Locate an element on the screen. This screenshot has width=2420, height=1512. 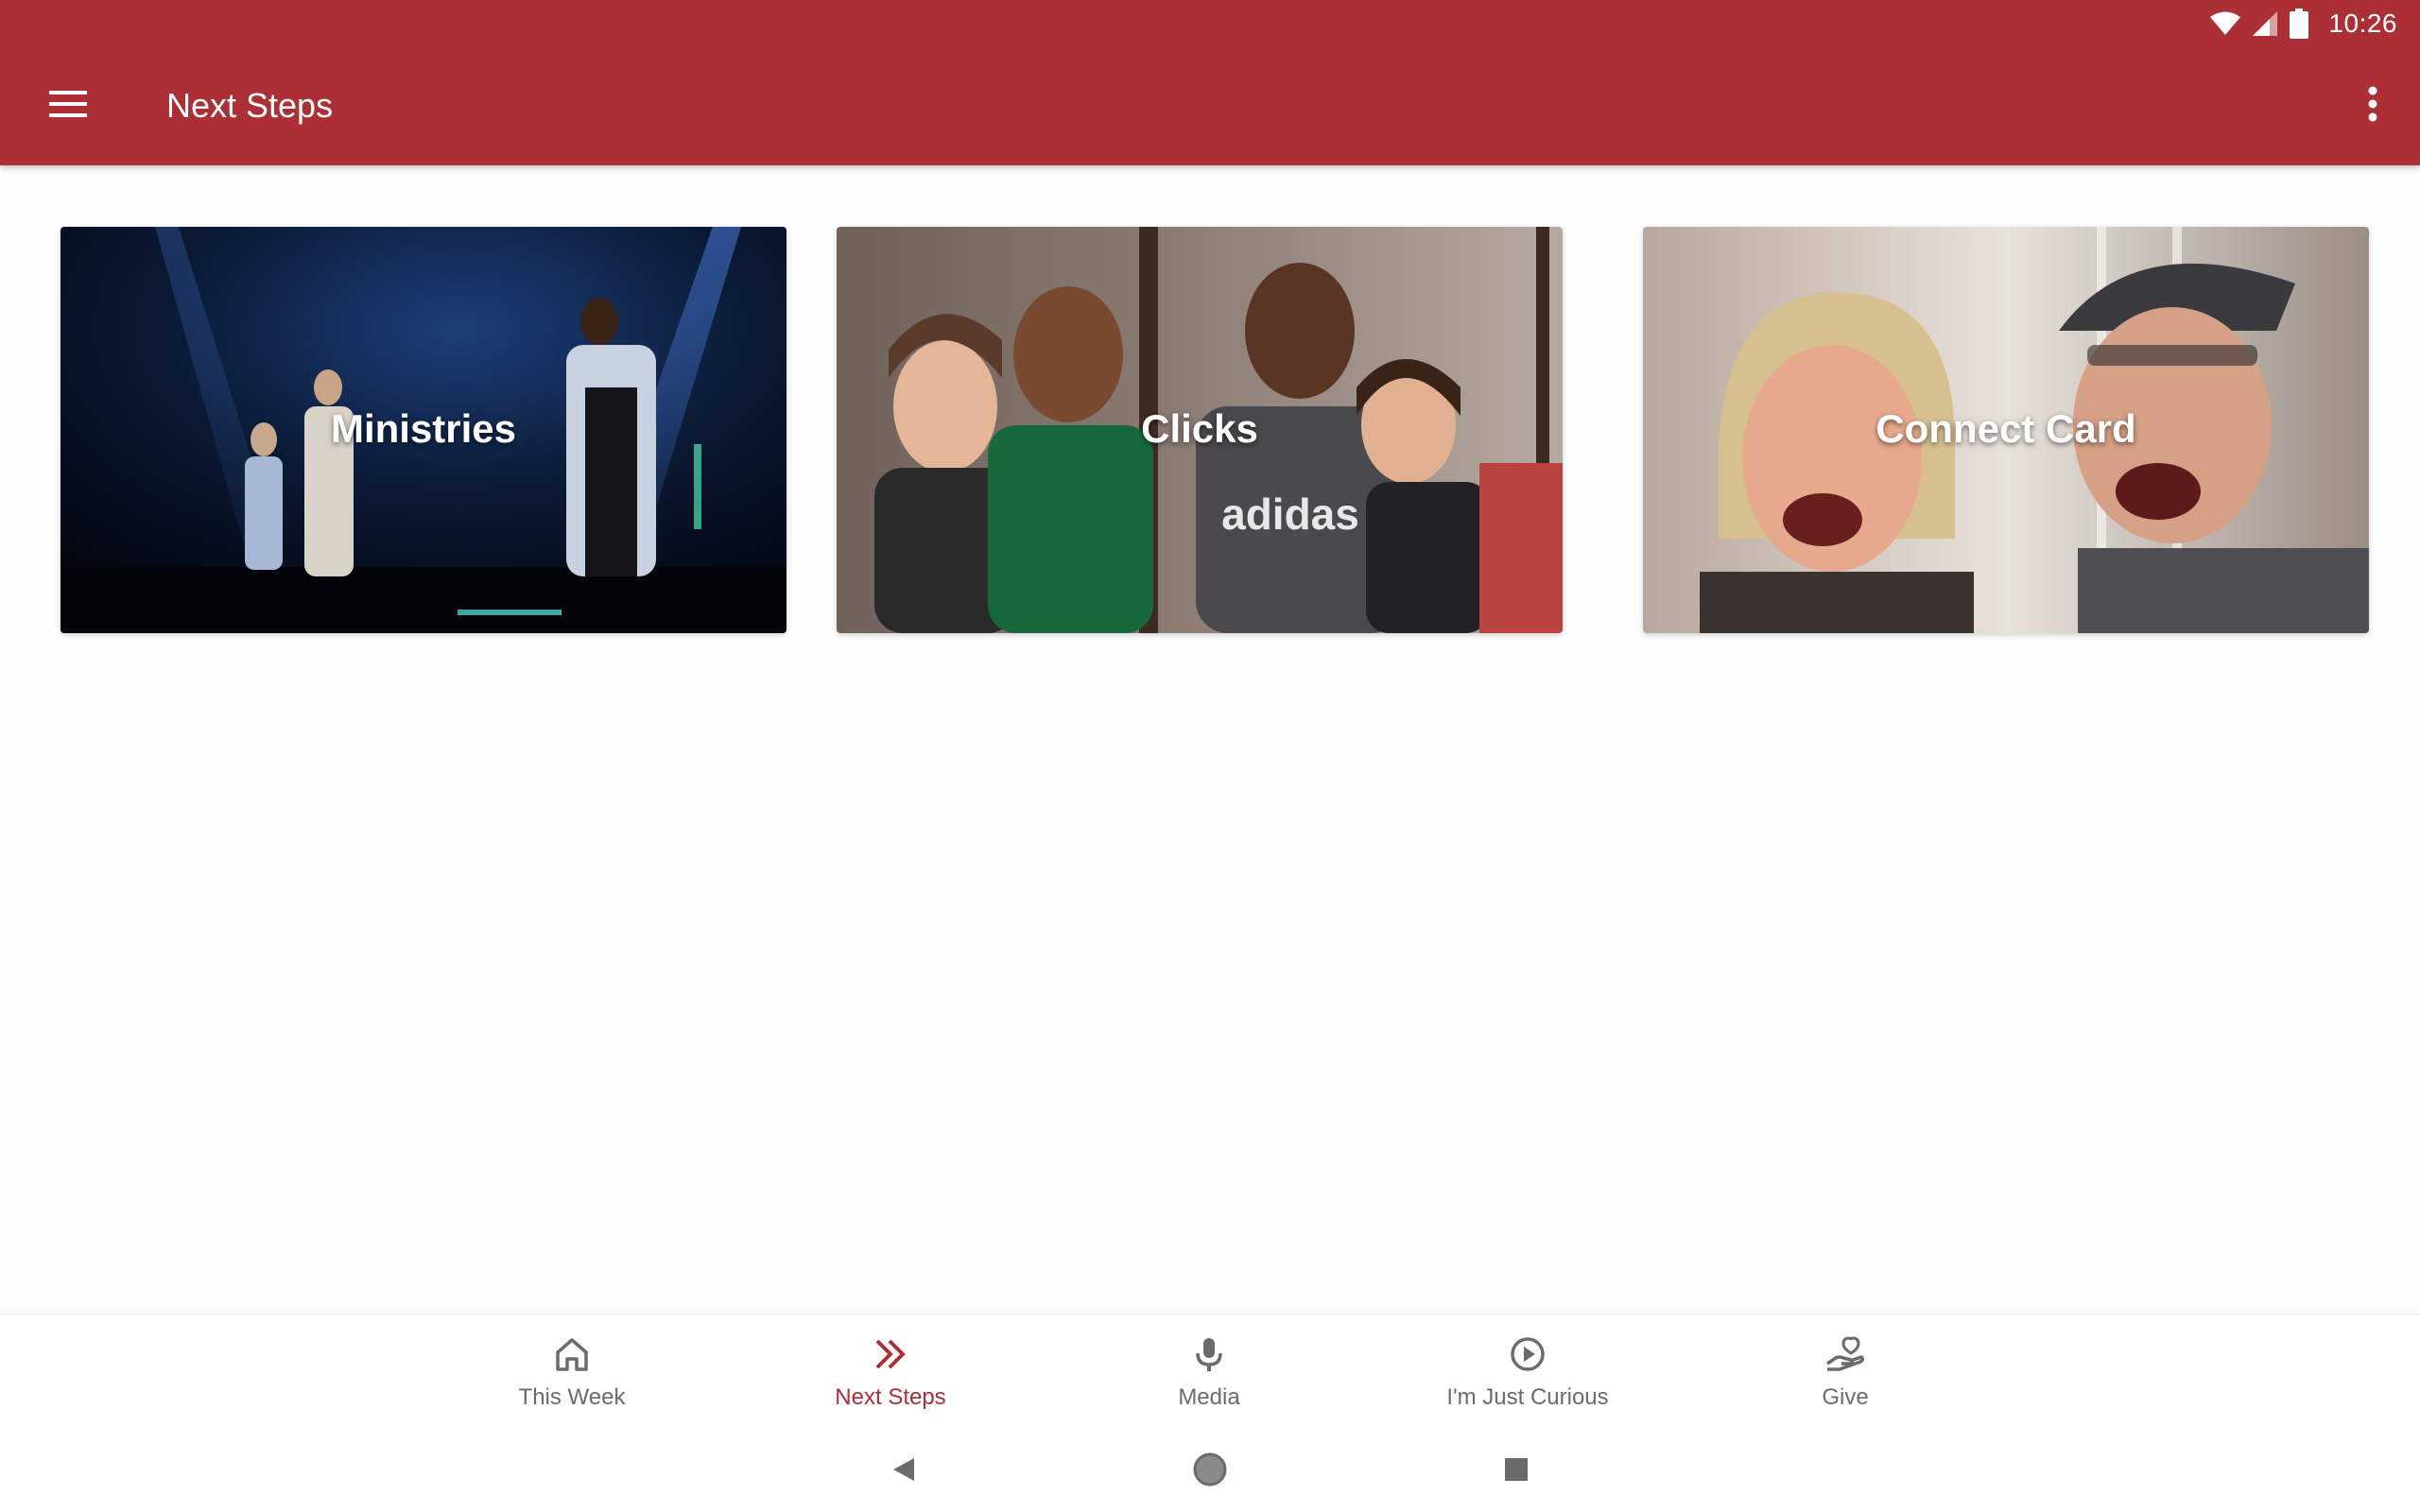
more-vert-icon is located at coordinates (2373, 106).